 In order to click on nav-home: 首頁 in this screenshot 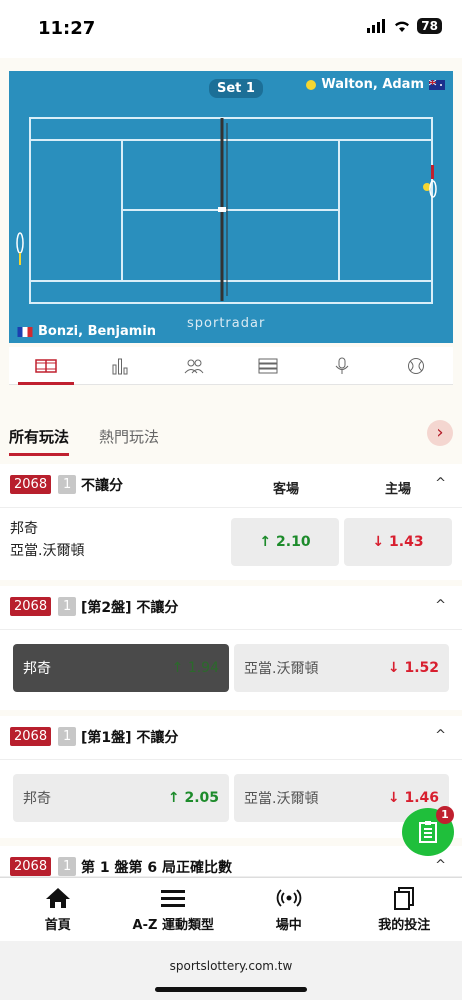, I will do `click(58, 909)`.